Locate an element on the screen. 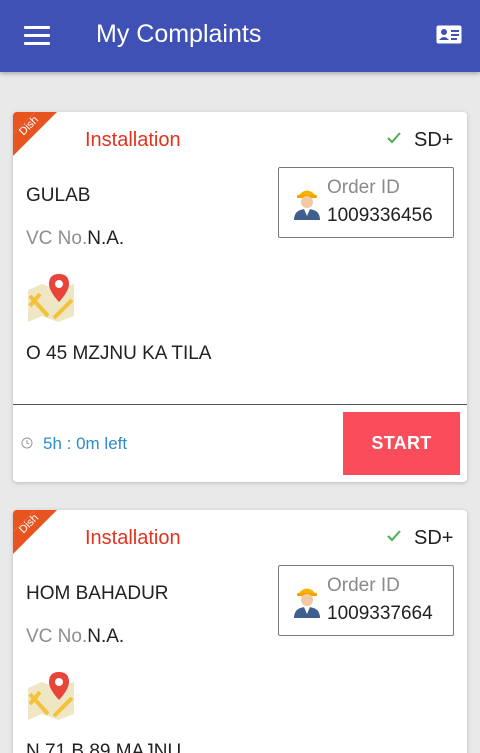 The height and width of the screenshot is (753, 480). time-left: 5h : 0m left is located at coordinates (85, 443).